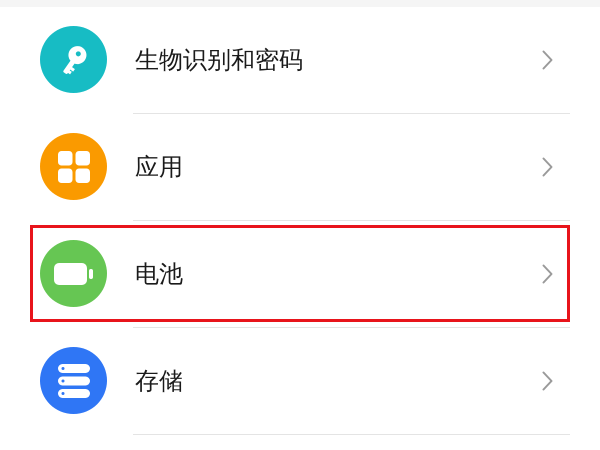 The width and height of the screenshot is (600, 450). I want to click on apps-grid-icon, so click(73, 167).